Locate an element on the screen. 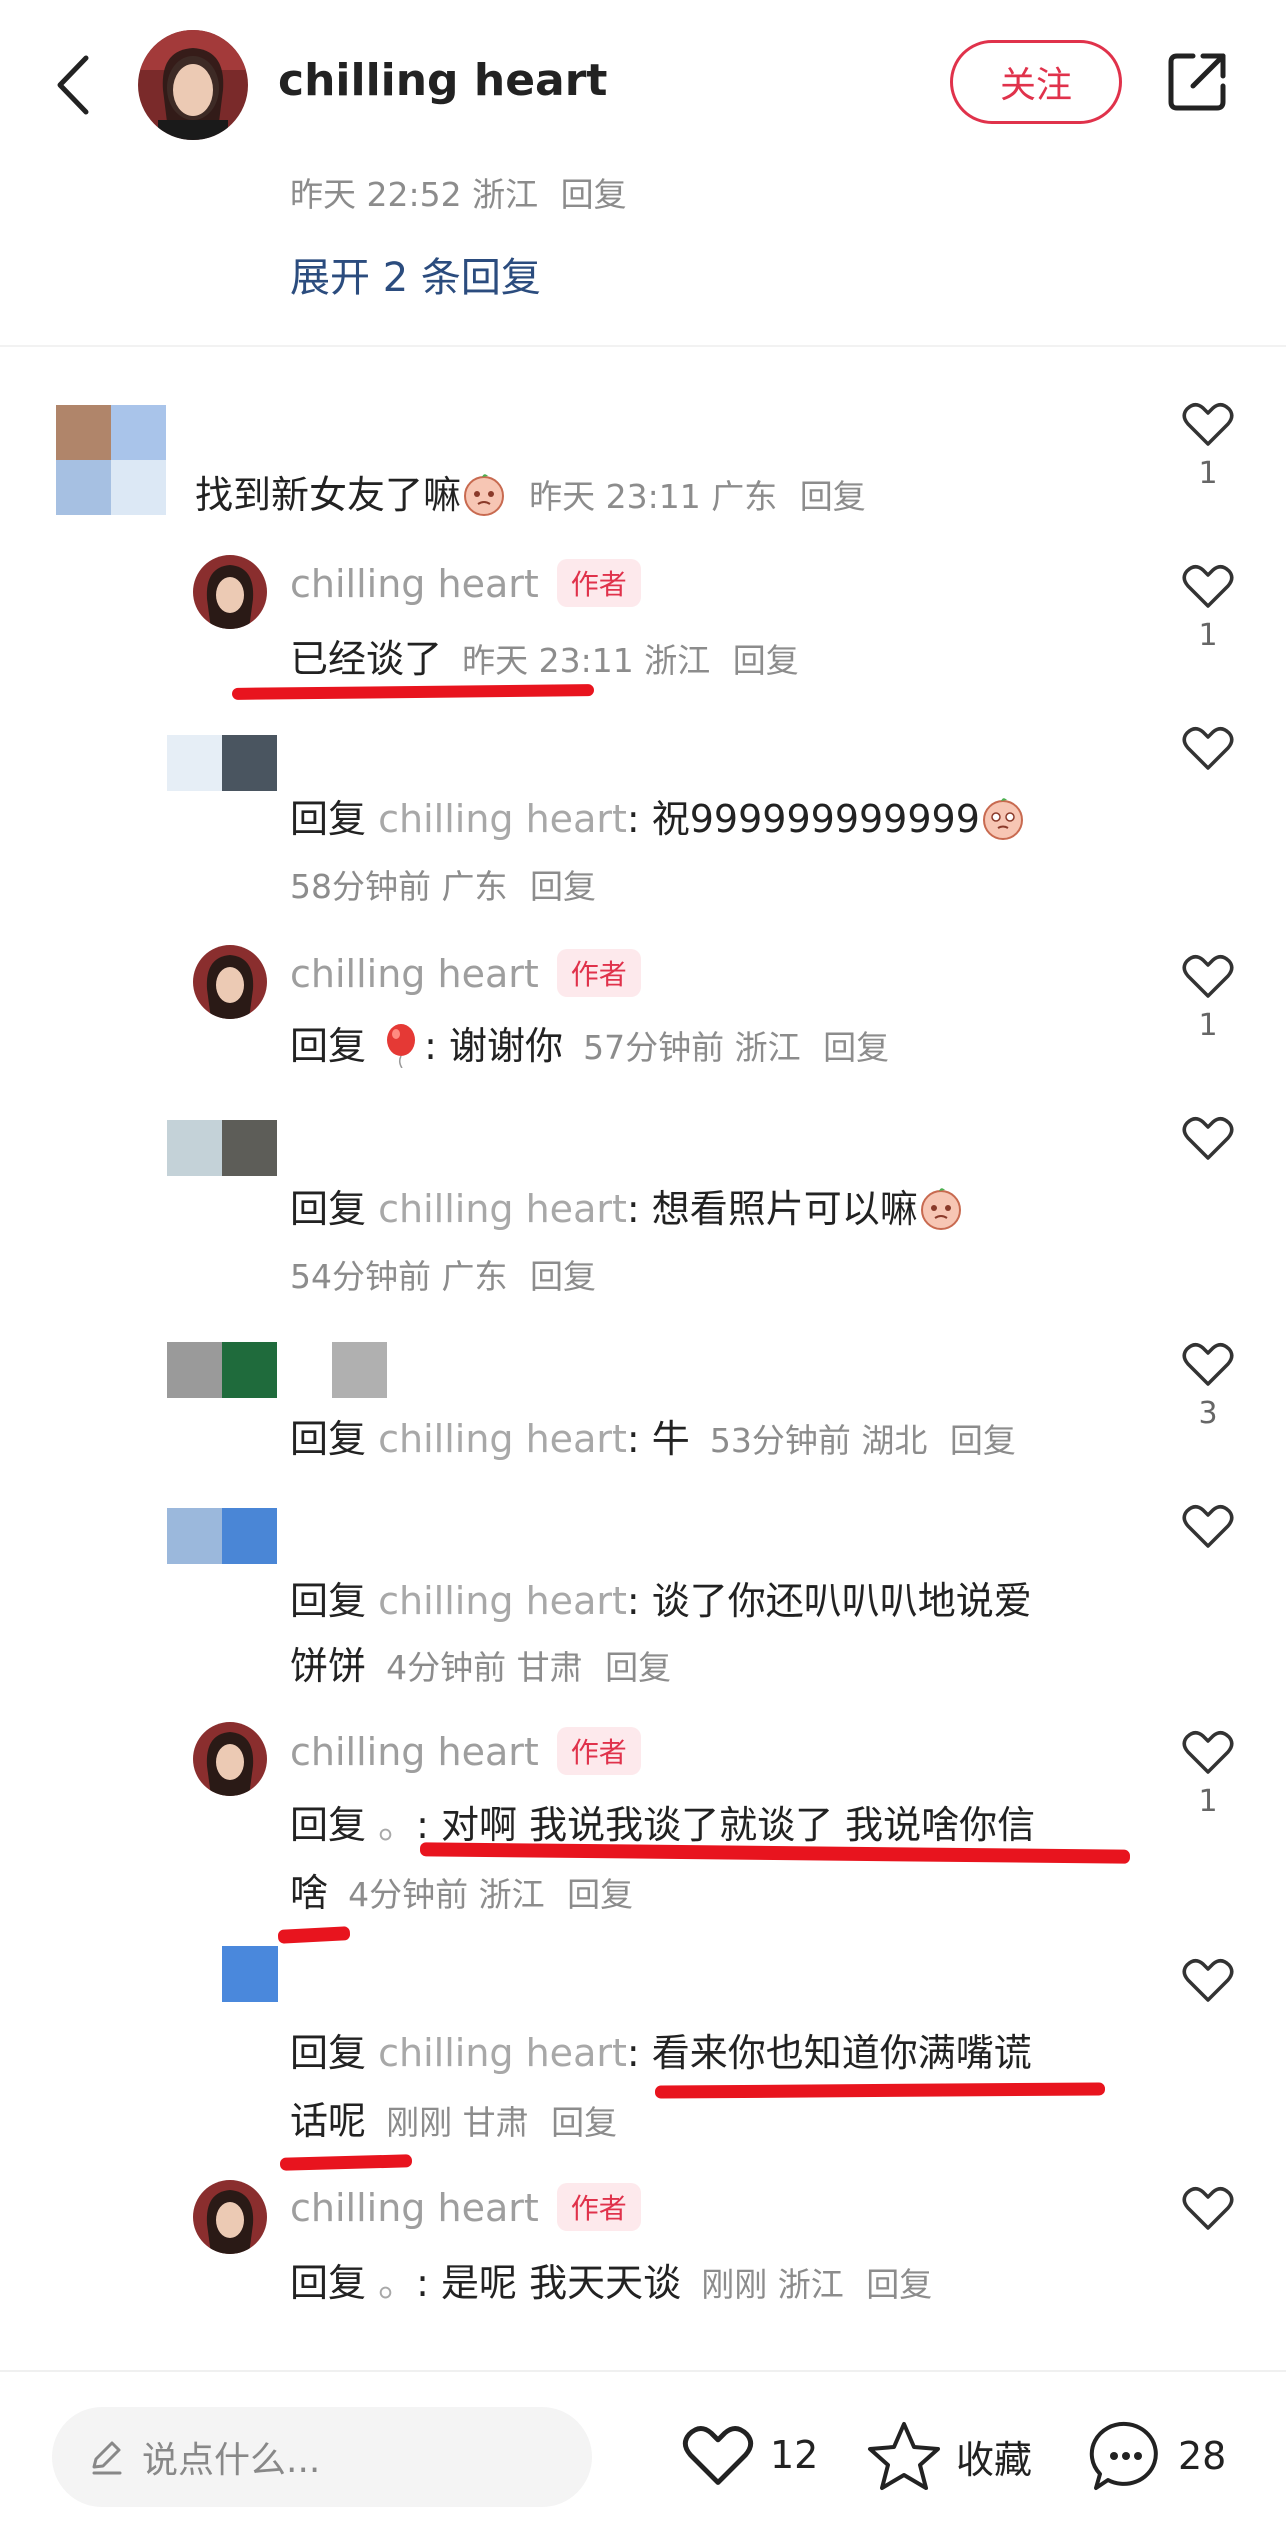 The image size is (1286, 2536). star-icon is located at coordinates (904, 2456).